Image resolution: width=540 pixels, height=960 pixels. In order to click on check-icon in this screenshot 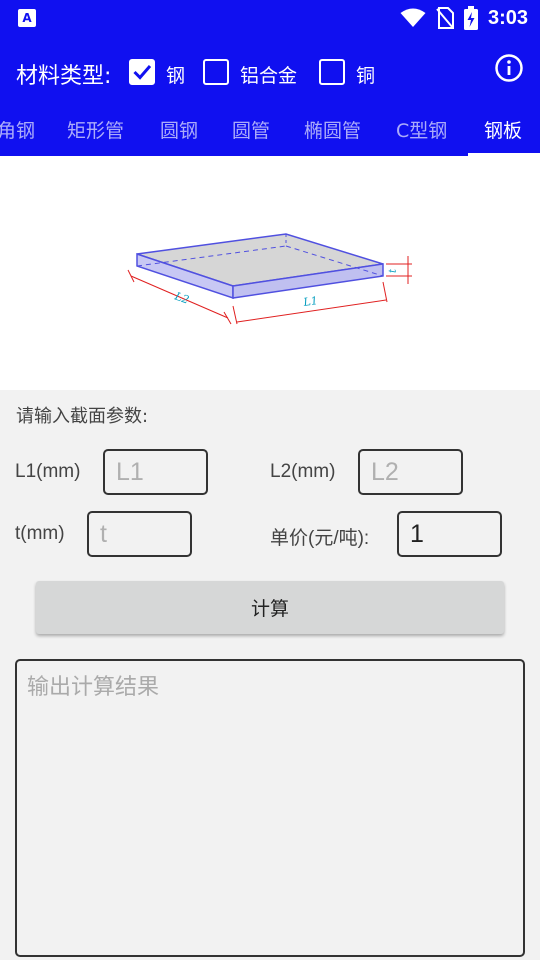, I will do `click(142, 72)`.